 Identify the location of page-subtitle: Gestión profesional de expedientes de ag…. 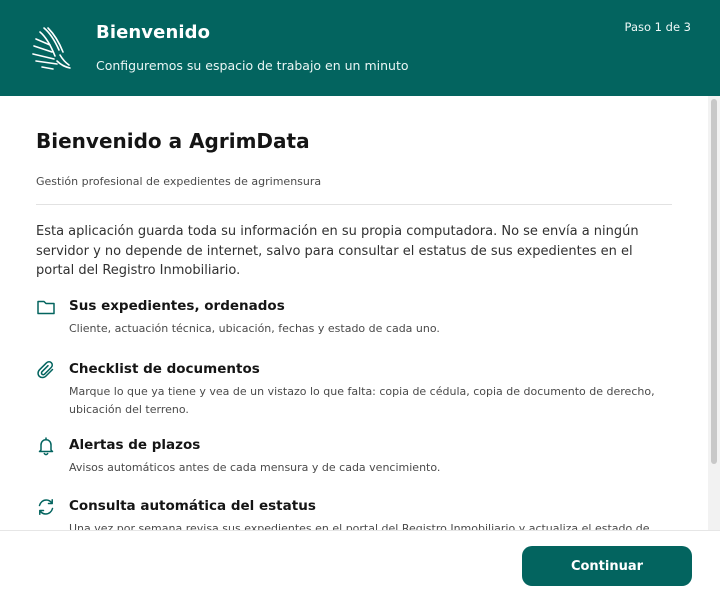
(179, 181).